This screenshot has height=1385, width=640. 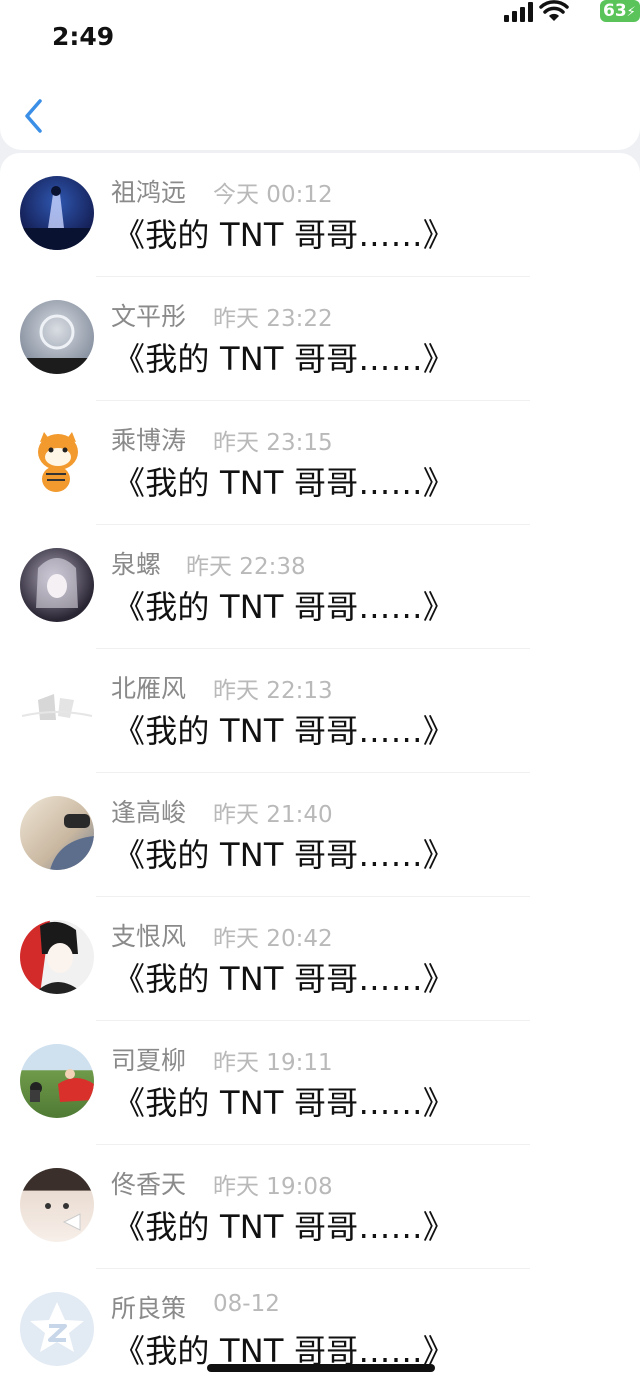 What do you see at coordinates (320, 75) in the screenshot?
I see `top-bar: 2:49 63⚡` at bounding box center [320, 75].